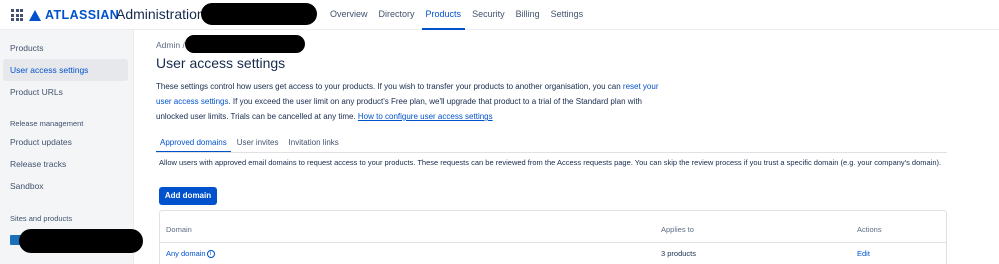  Describe the element at coordinates (245, 44) in the screenshot. I see `redacted-breadcrumb` at that location.